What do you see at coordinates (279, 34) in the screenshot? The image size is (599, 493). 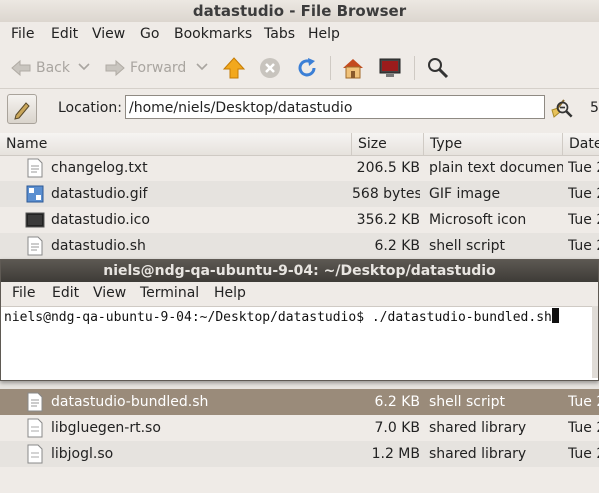 I see `menu-tabs: Tabs` at bounding box center [279, 34].